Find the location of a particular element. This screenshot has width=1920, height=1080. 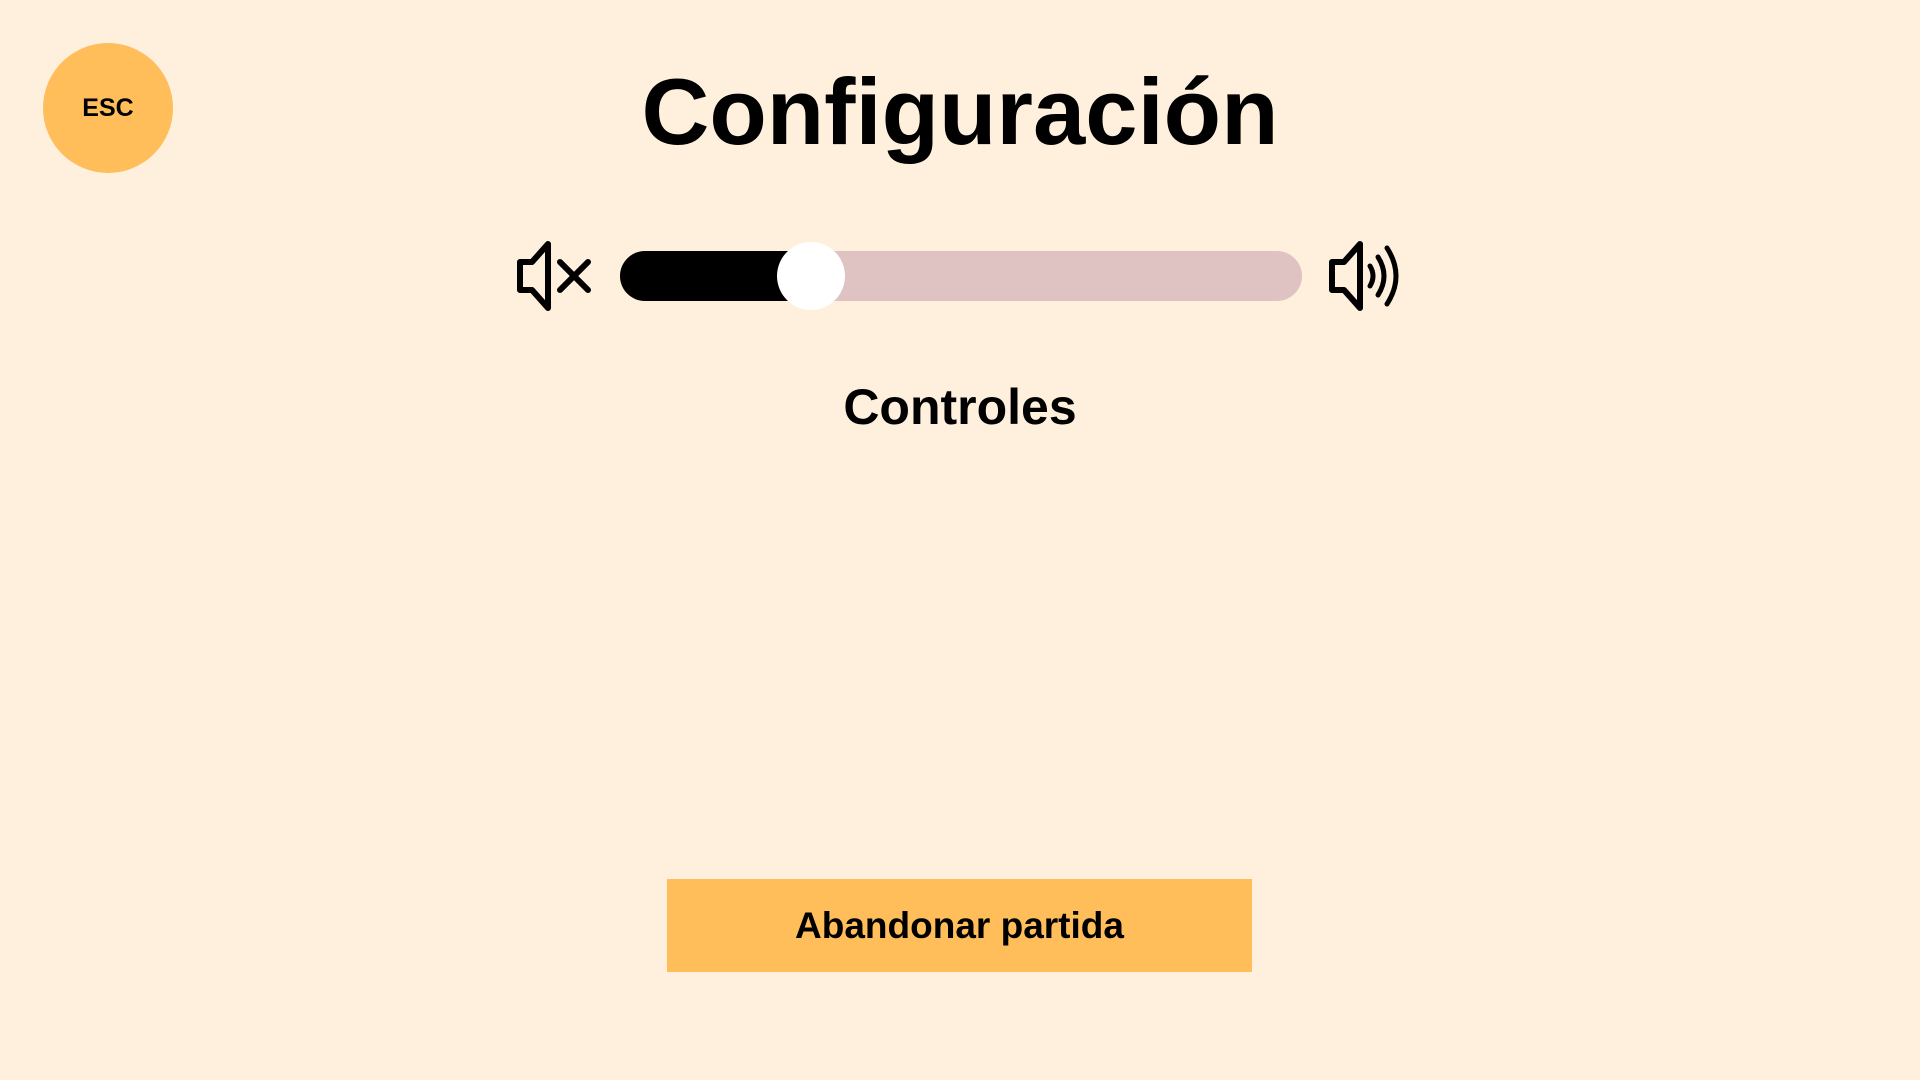

page-title: Configuración is located at coordinates (960, 111).